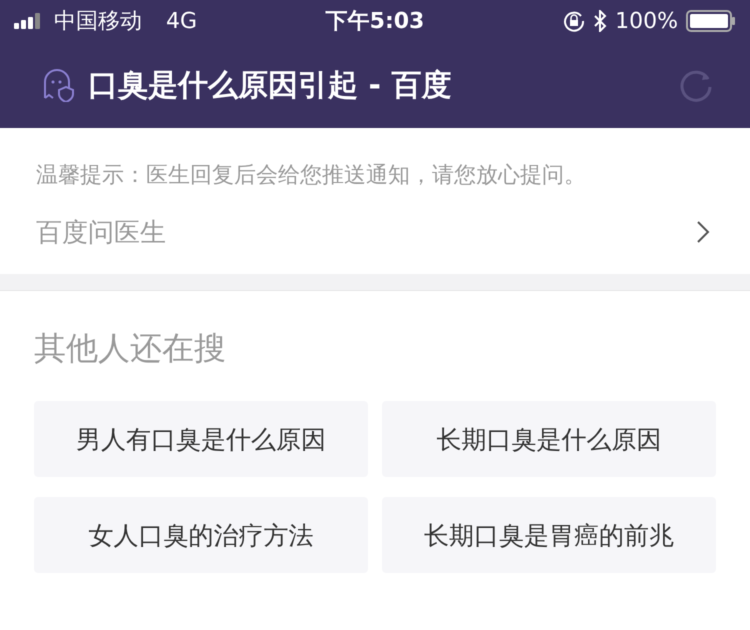  What do you see at coordinates (646, 21) in the screenshot?
I see `battery-percent: 100%` at bounding box center [646, 21].